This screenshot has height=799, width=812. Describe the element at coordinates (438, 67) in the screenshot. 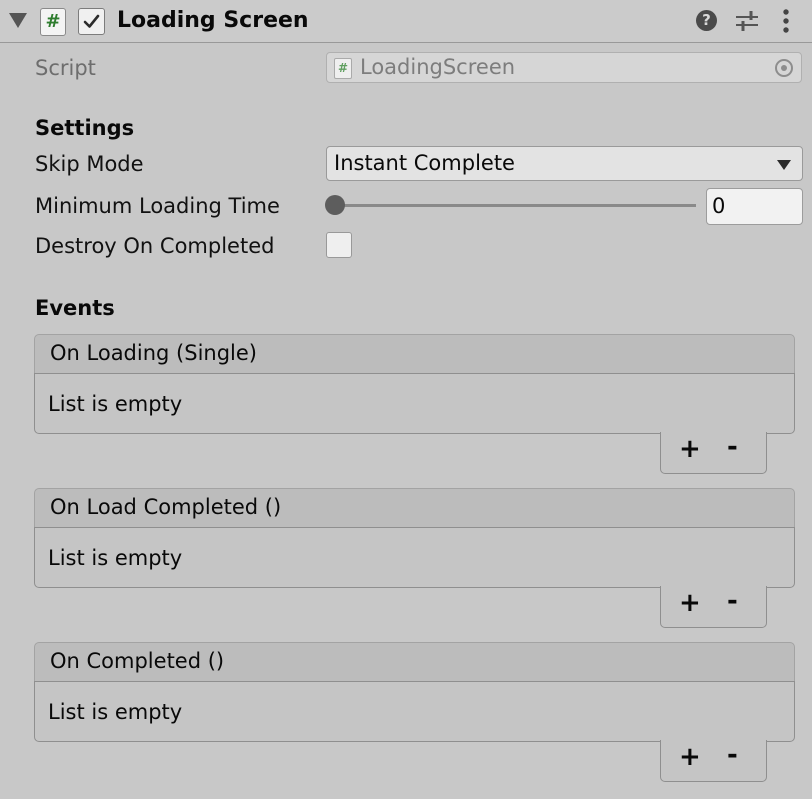

I see `script-field-value: LoadingScreen` at that location.